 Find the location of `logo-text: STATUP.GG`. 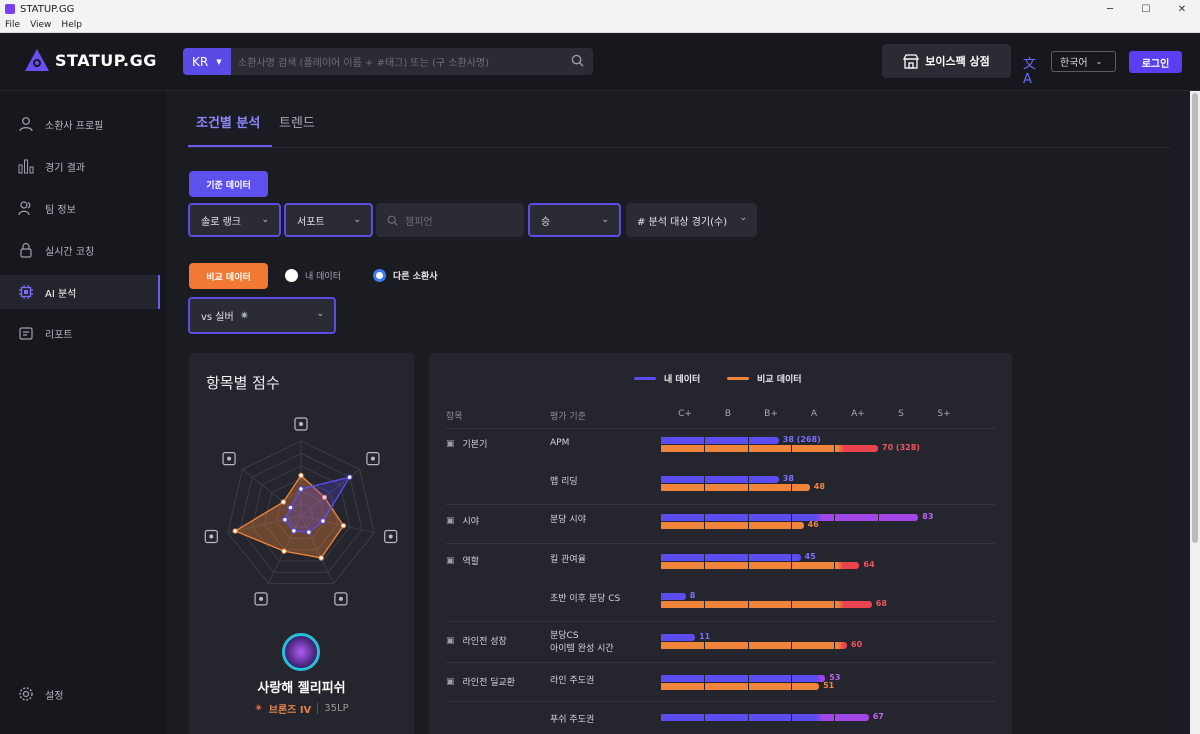

logo-text: STATUP.GG is located at coordinates (106, 60).